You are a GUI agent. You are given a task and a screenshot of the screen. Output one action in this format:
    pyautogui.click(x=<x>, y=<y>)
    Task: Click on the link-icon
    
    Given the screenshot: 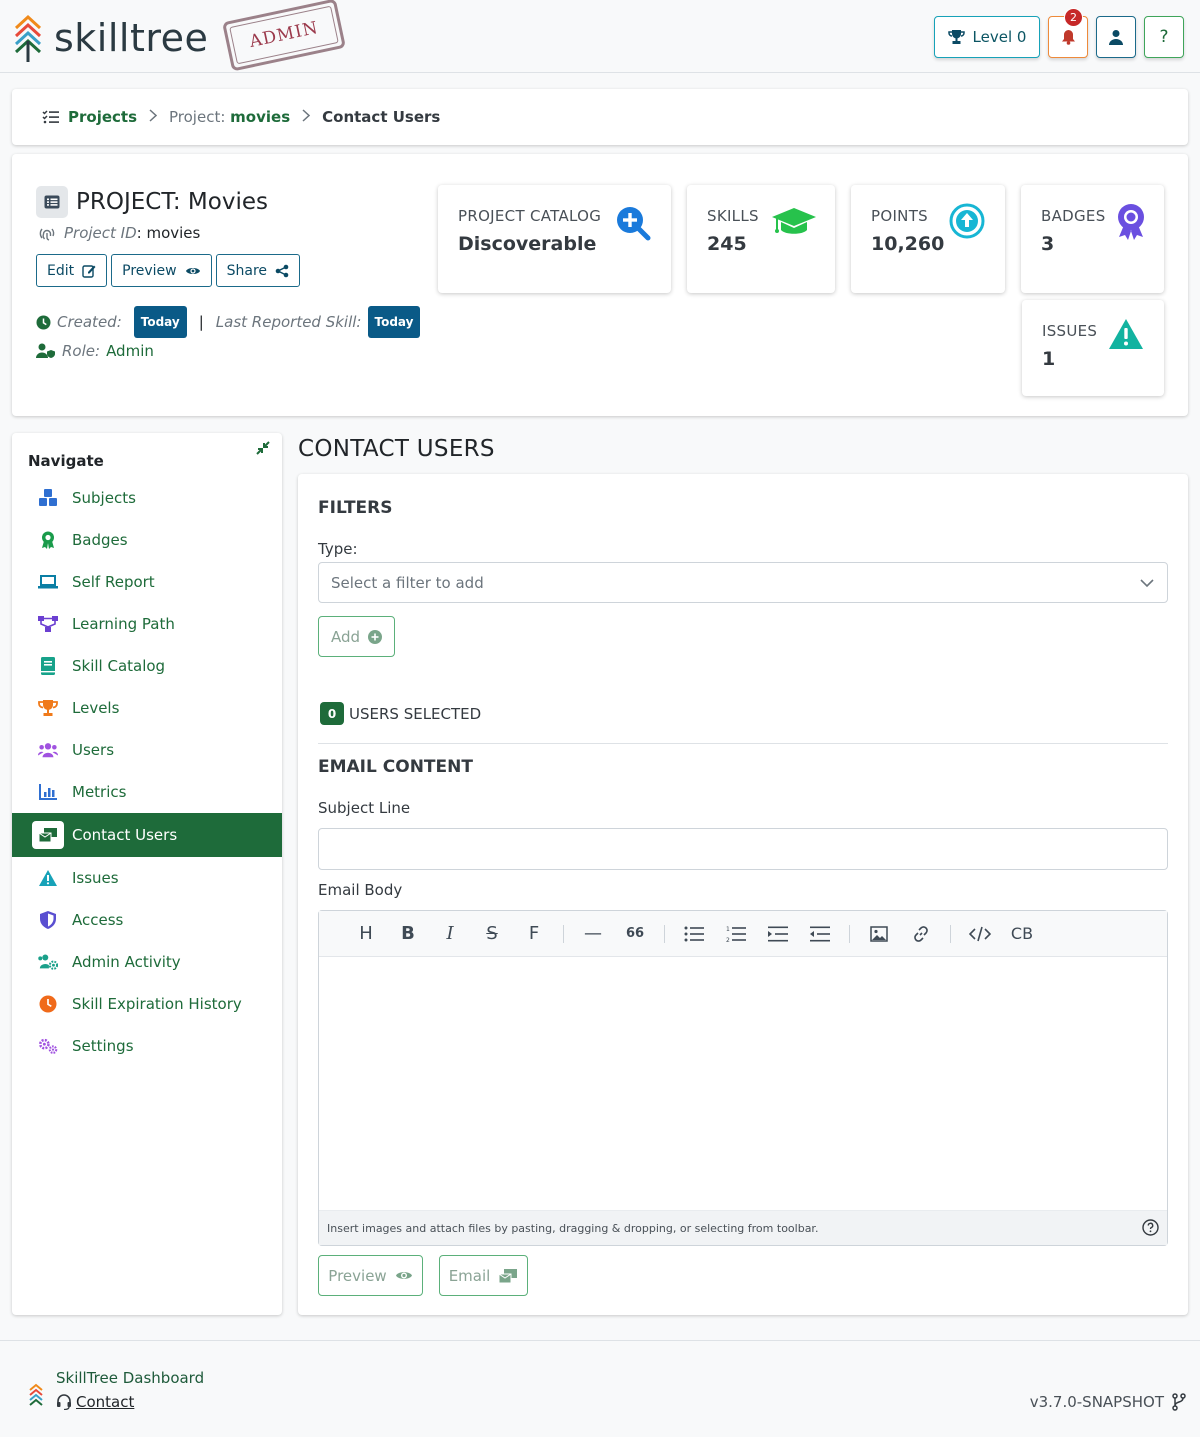 What is the action you would take?
    pyautogui.click(x=921, y=934)
    